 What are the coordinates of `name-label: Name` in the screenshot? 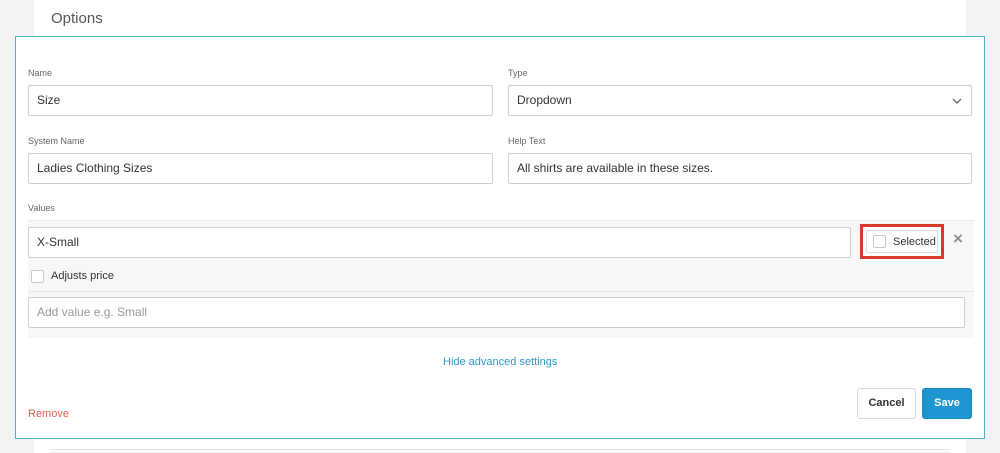 It's located at (40, 73).